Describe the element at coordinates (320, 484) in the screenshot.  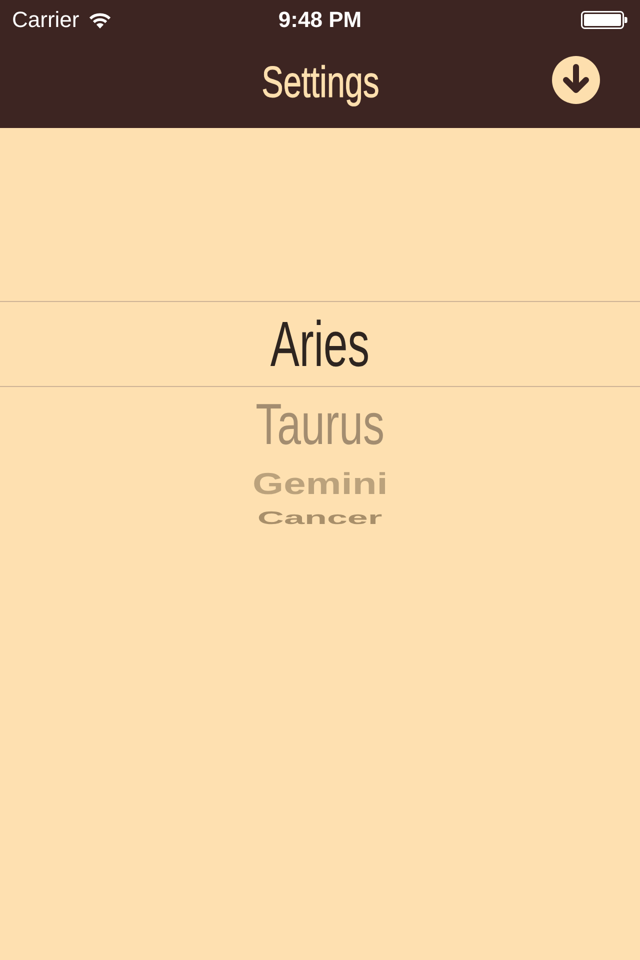
I see `picker-item: Gemini` at that location.